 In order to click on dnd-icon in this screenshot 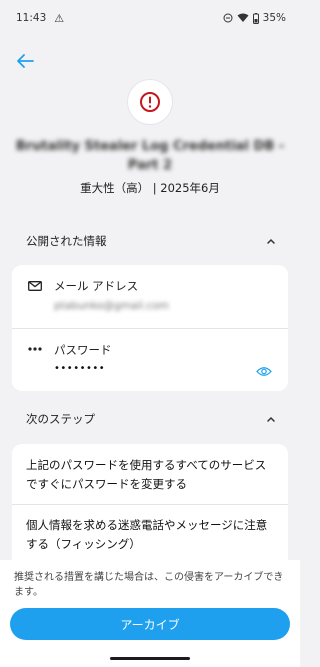, I will do `click(228, 18)`.